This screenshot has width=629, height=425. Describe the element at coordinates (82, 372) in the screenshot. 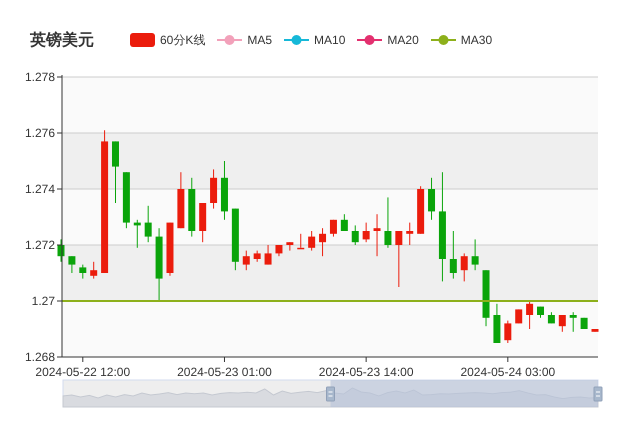

I see `x-axis-label: 2024-05-22 12:00` at that location.